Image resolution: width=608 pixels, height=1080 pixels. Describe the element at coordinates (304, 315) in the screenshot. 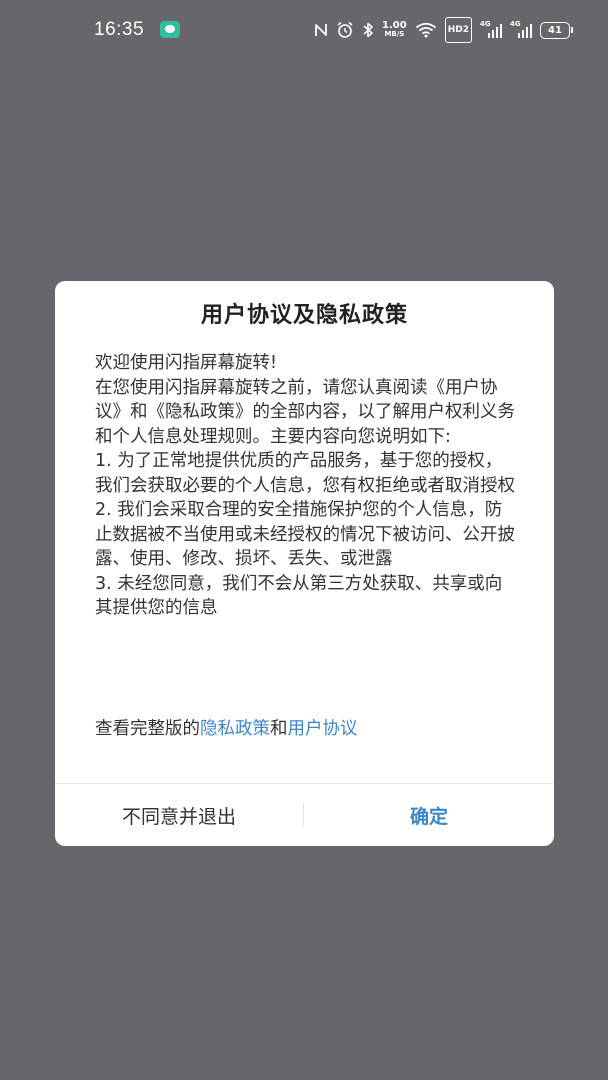

I see `dialog-title: 用户协议及隐私政策` at that location.